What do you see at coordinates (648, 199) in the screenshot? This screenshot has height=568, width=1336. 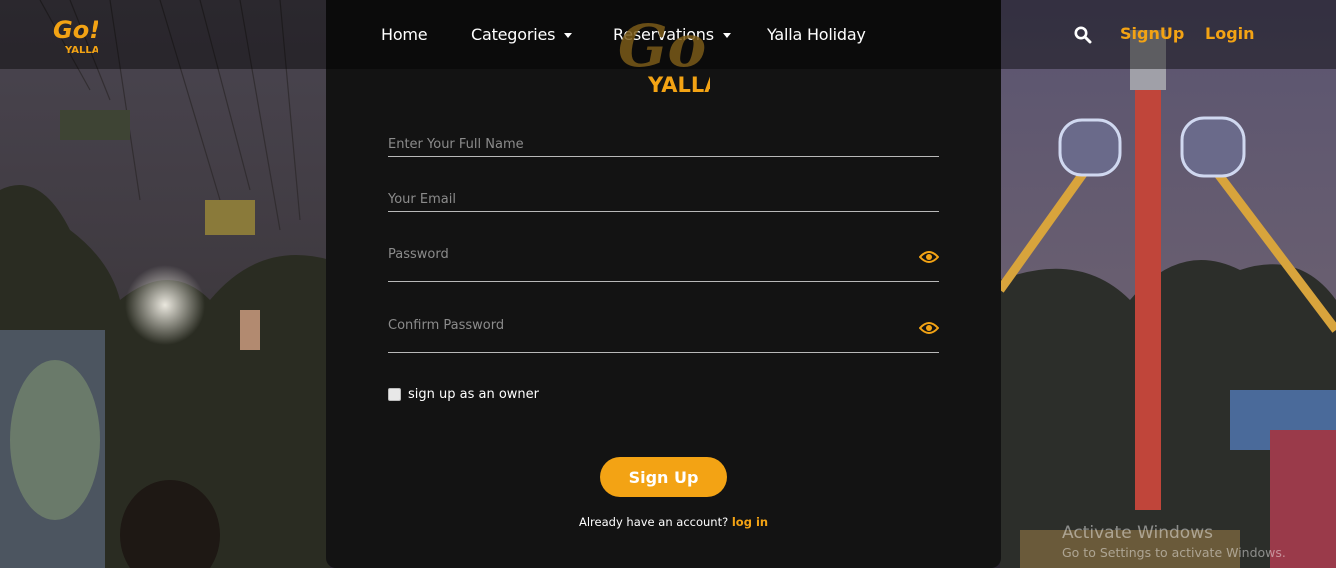 I see `email-input` at bounding box center [648, 199].